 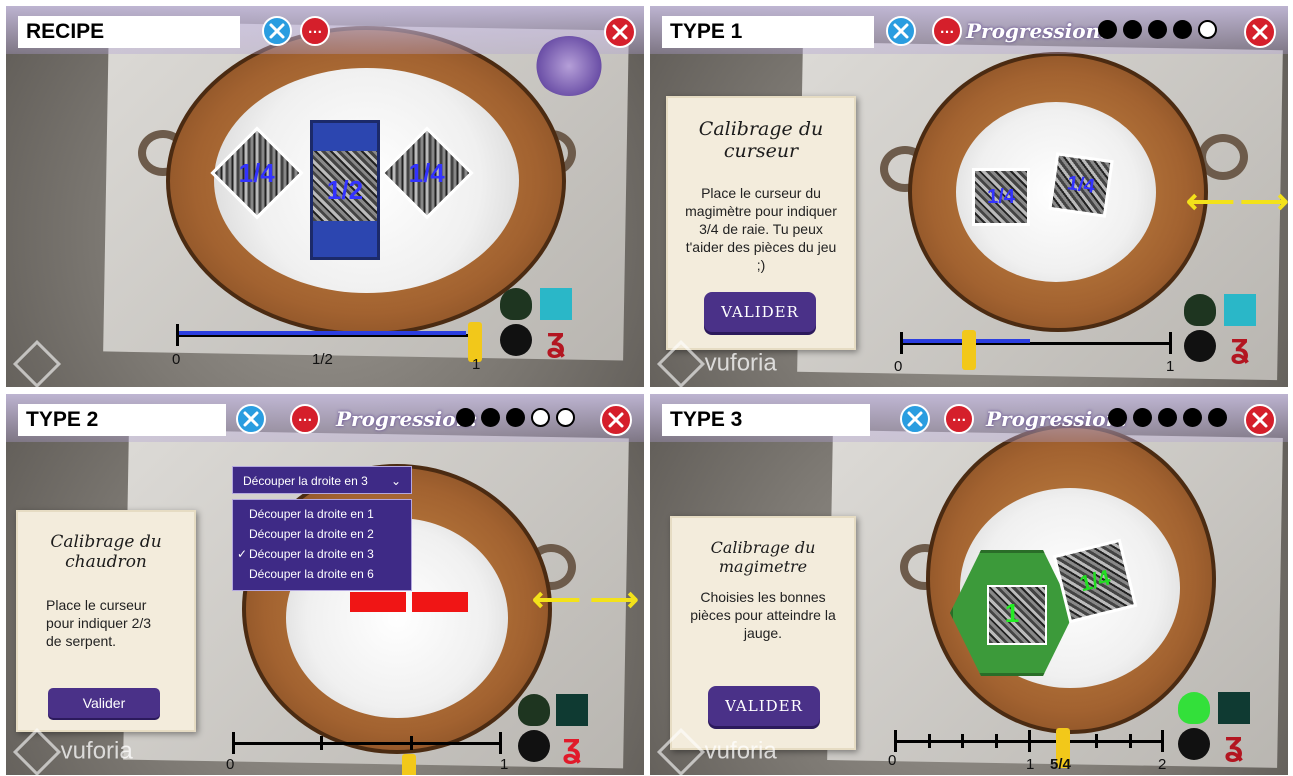 I want to click on dropdown-option: Découper la droite en 1, so click(x=322, y=514).